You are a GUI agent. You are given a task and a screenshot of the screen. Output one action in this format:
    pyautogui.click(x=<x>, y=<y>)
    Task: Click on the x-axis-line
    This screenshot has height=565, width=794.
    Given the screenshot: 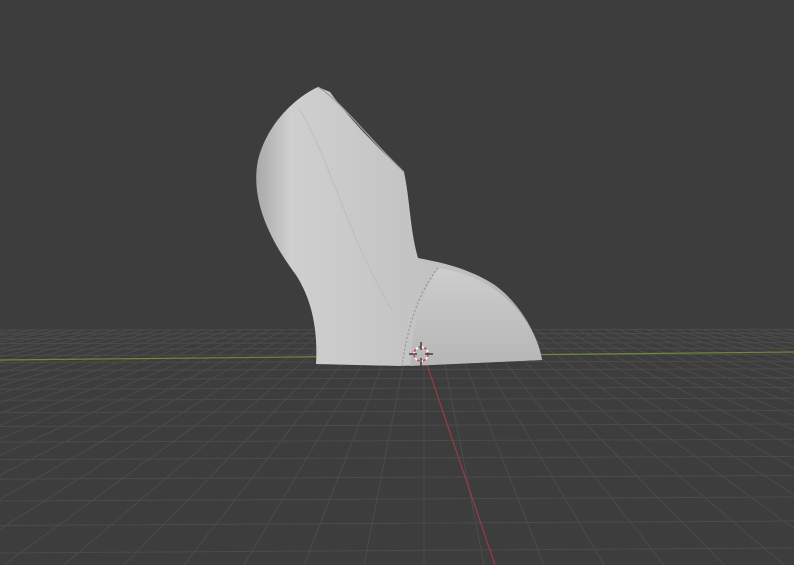 What is the action you would take?
    pyautogui.click(x=459, y=460)
    